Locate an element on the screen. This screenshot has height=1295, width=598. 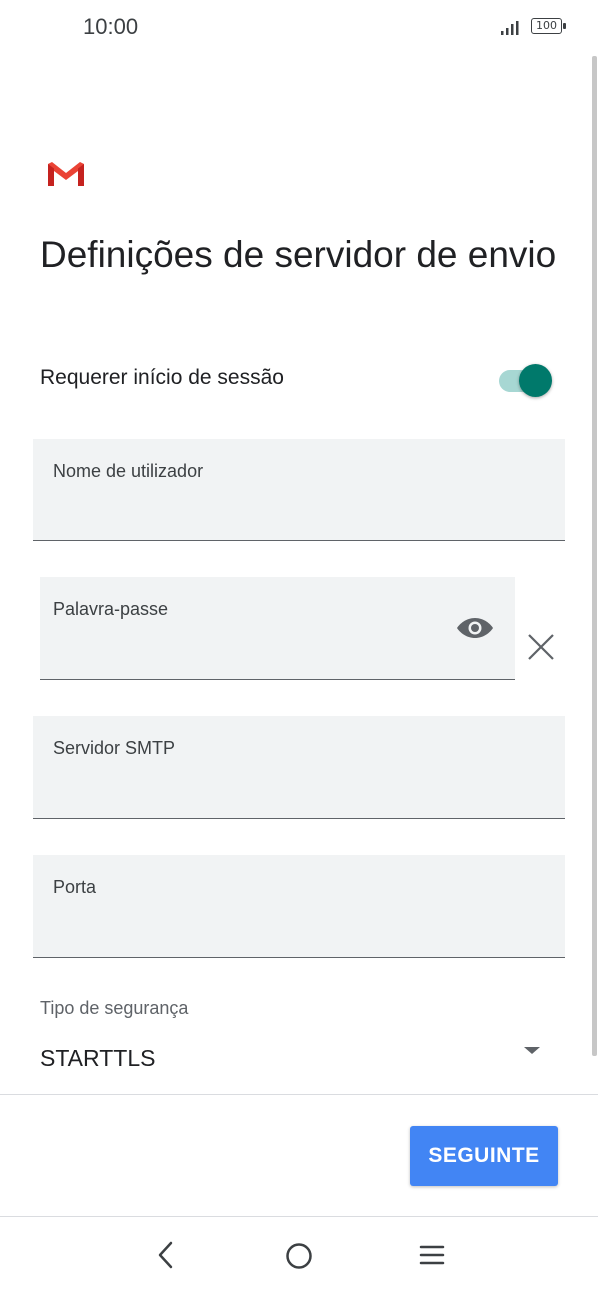
battery-level: 100 is located at coordinates (546, 26).